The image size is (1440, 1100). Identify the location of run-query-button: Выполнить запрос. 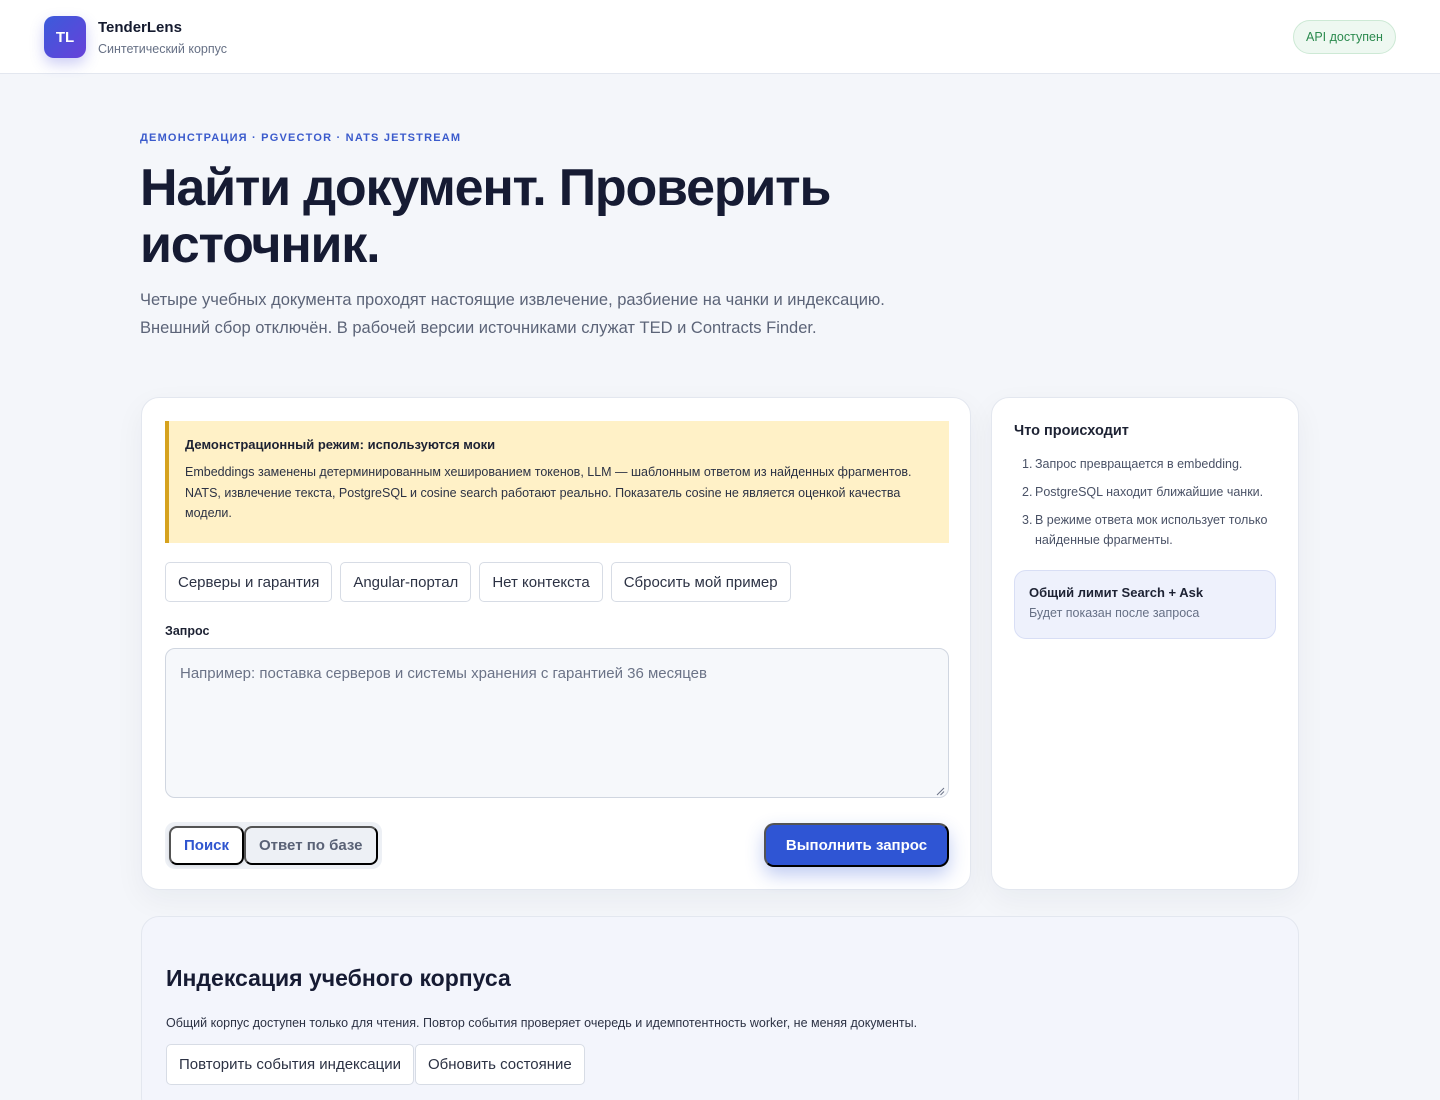
(856, 845).